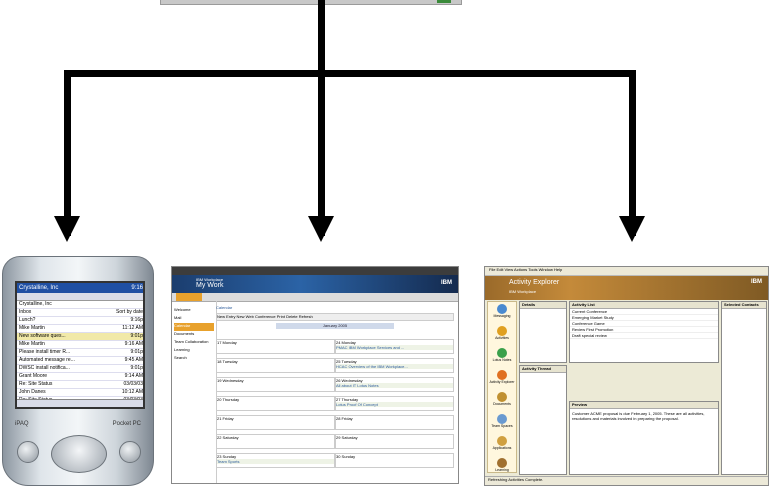  I want to click on message-row: Lunch? 9:16p, so click(80, 321).